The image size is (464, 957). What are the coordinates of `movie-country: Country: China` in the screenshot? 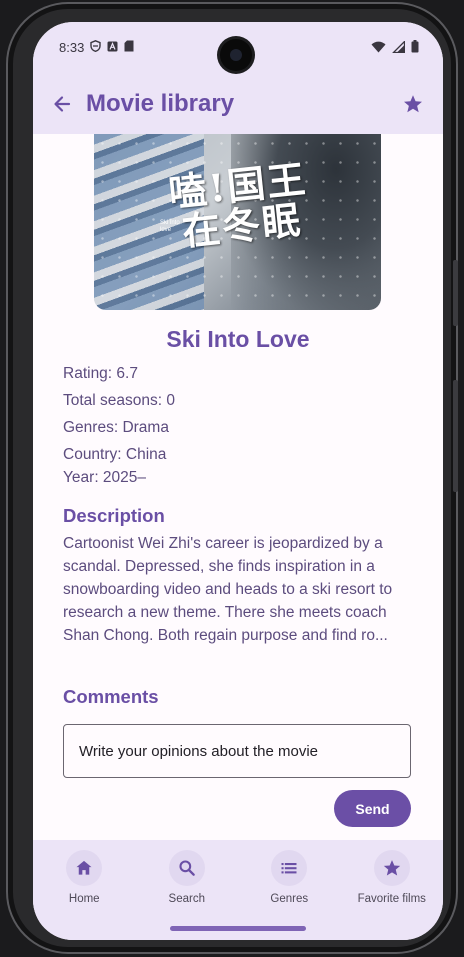 It's located at (115, 454).